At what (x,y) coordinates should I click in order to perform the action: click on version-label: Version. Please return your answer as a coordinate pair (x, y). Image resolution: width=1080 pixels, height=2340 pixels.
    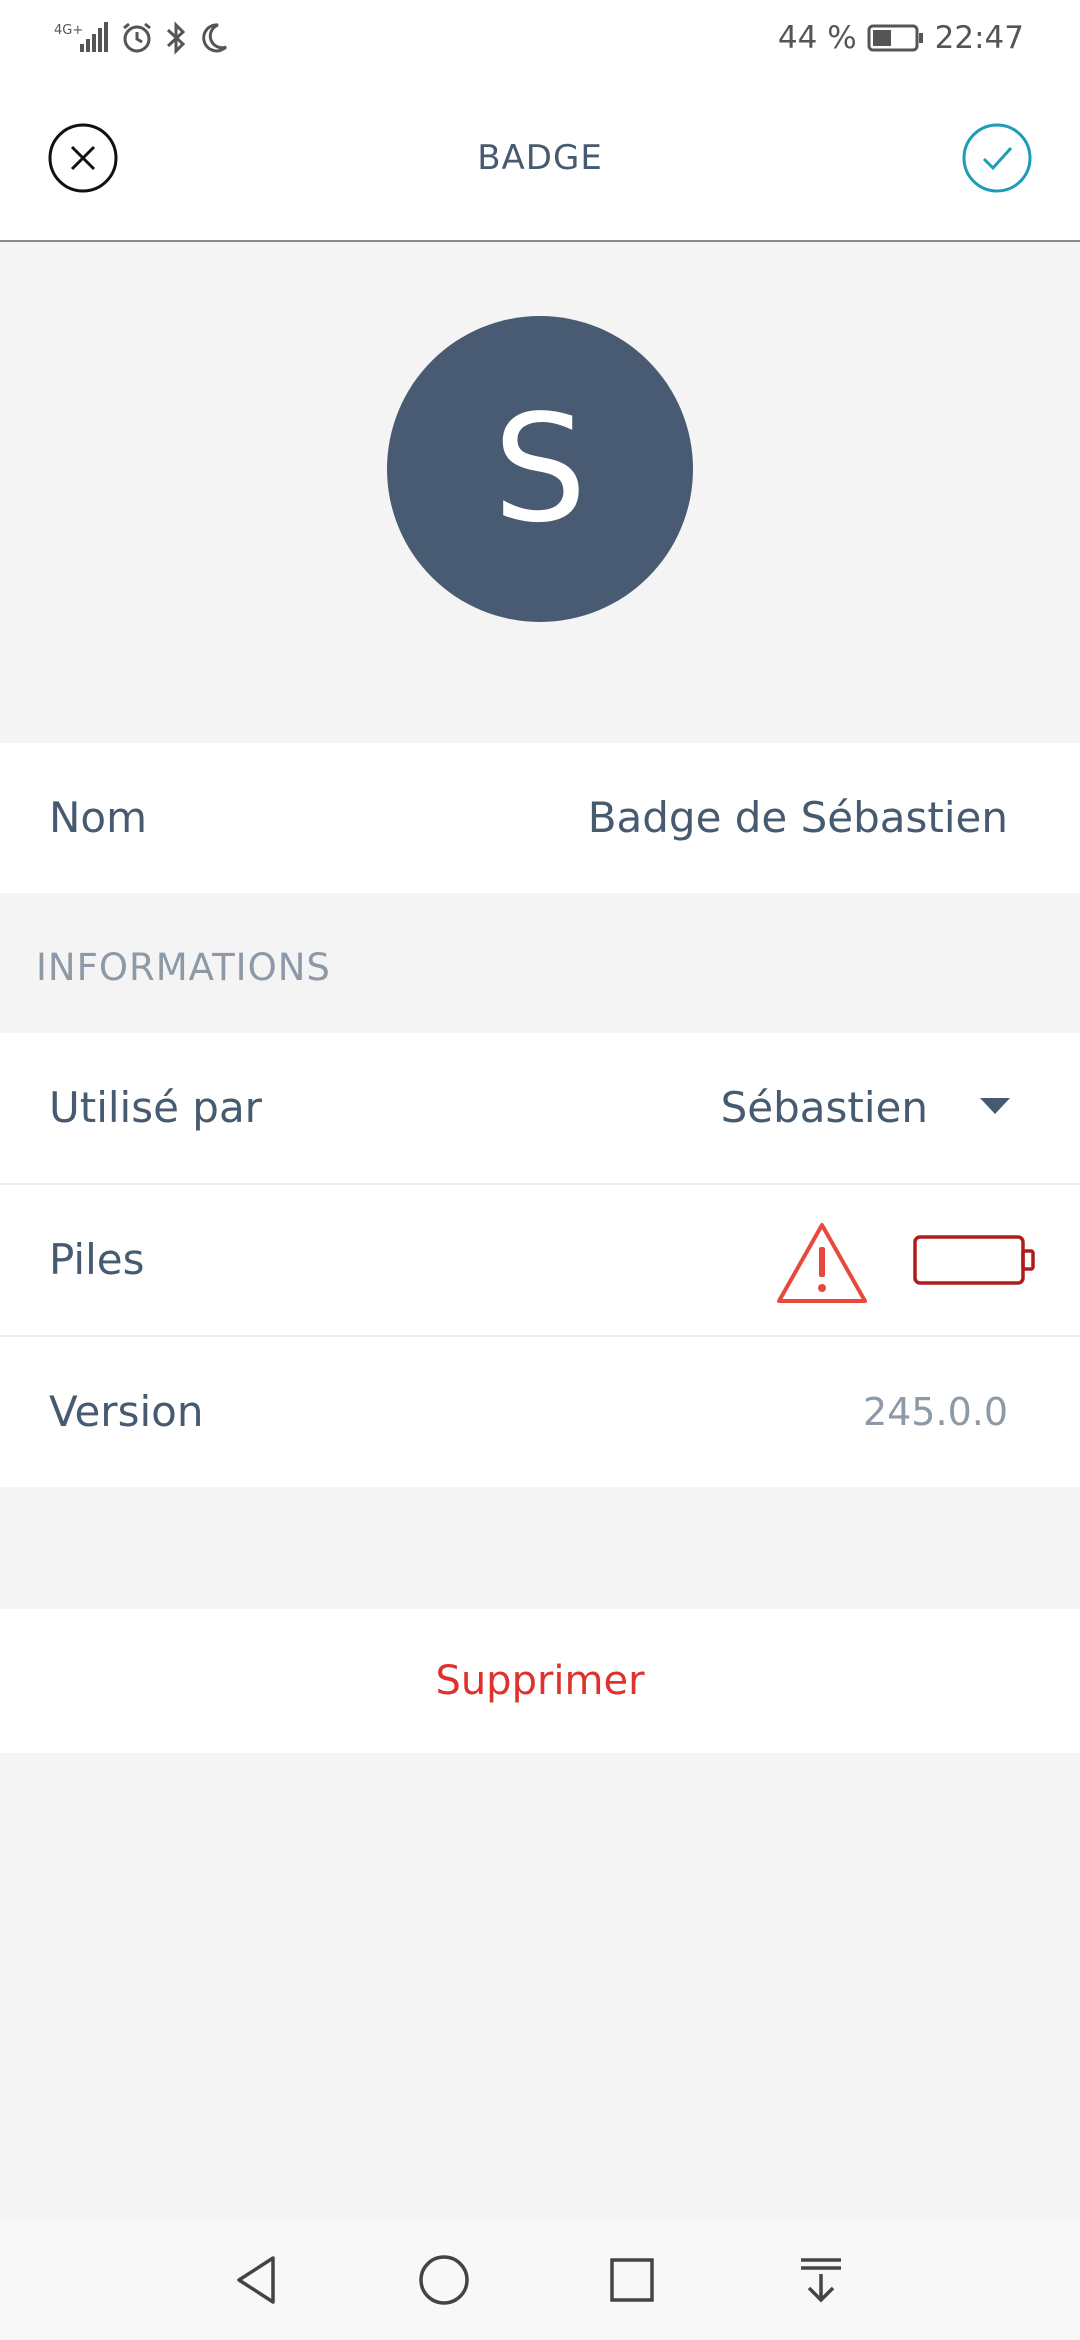
    Looking at the image, I should click on (126, 1411).